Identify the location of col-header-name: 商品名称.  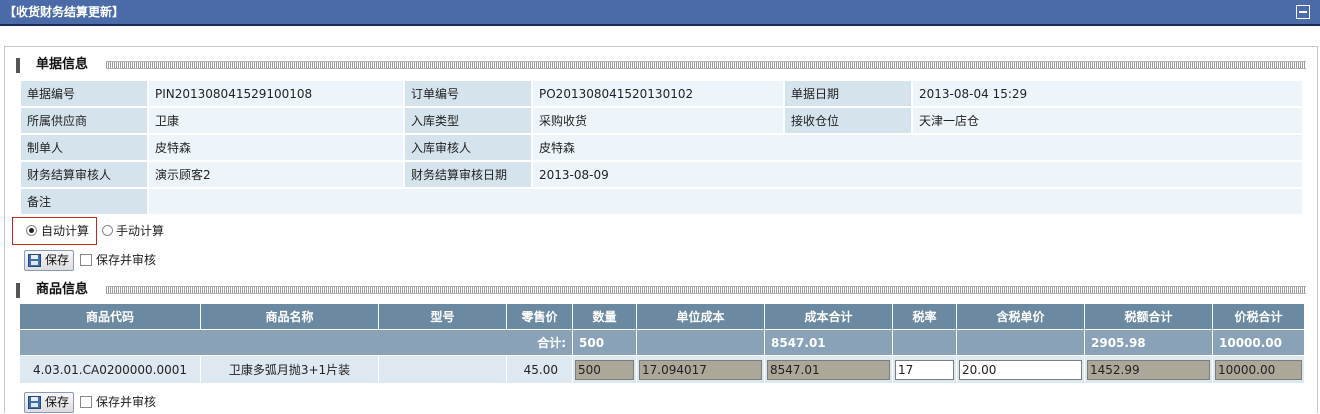
(289, 316).